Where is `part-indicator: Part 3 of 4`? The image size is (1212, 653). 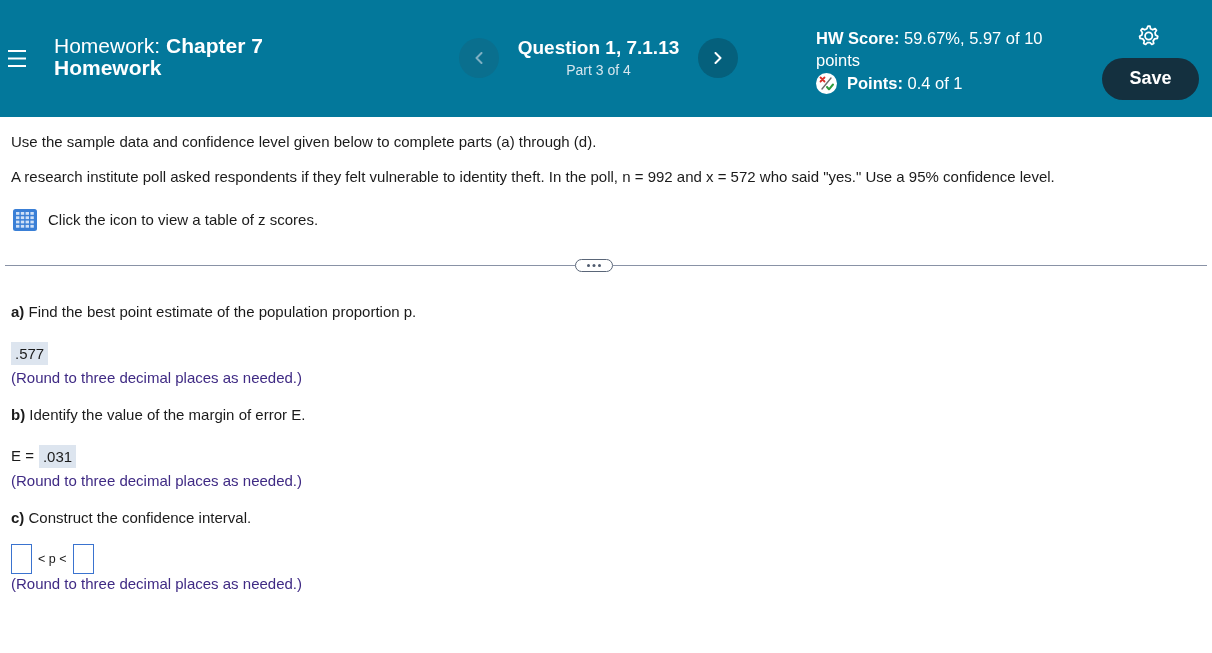 part-indicator: Part 3 of 4 is located at coordinates (598, 69).